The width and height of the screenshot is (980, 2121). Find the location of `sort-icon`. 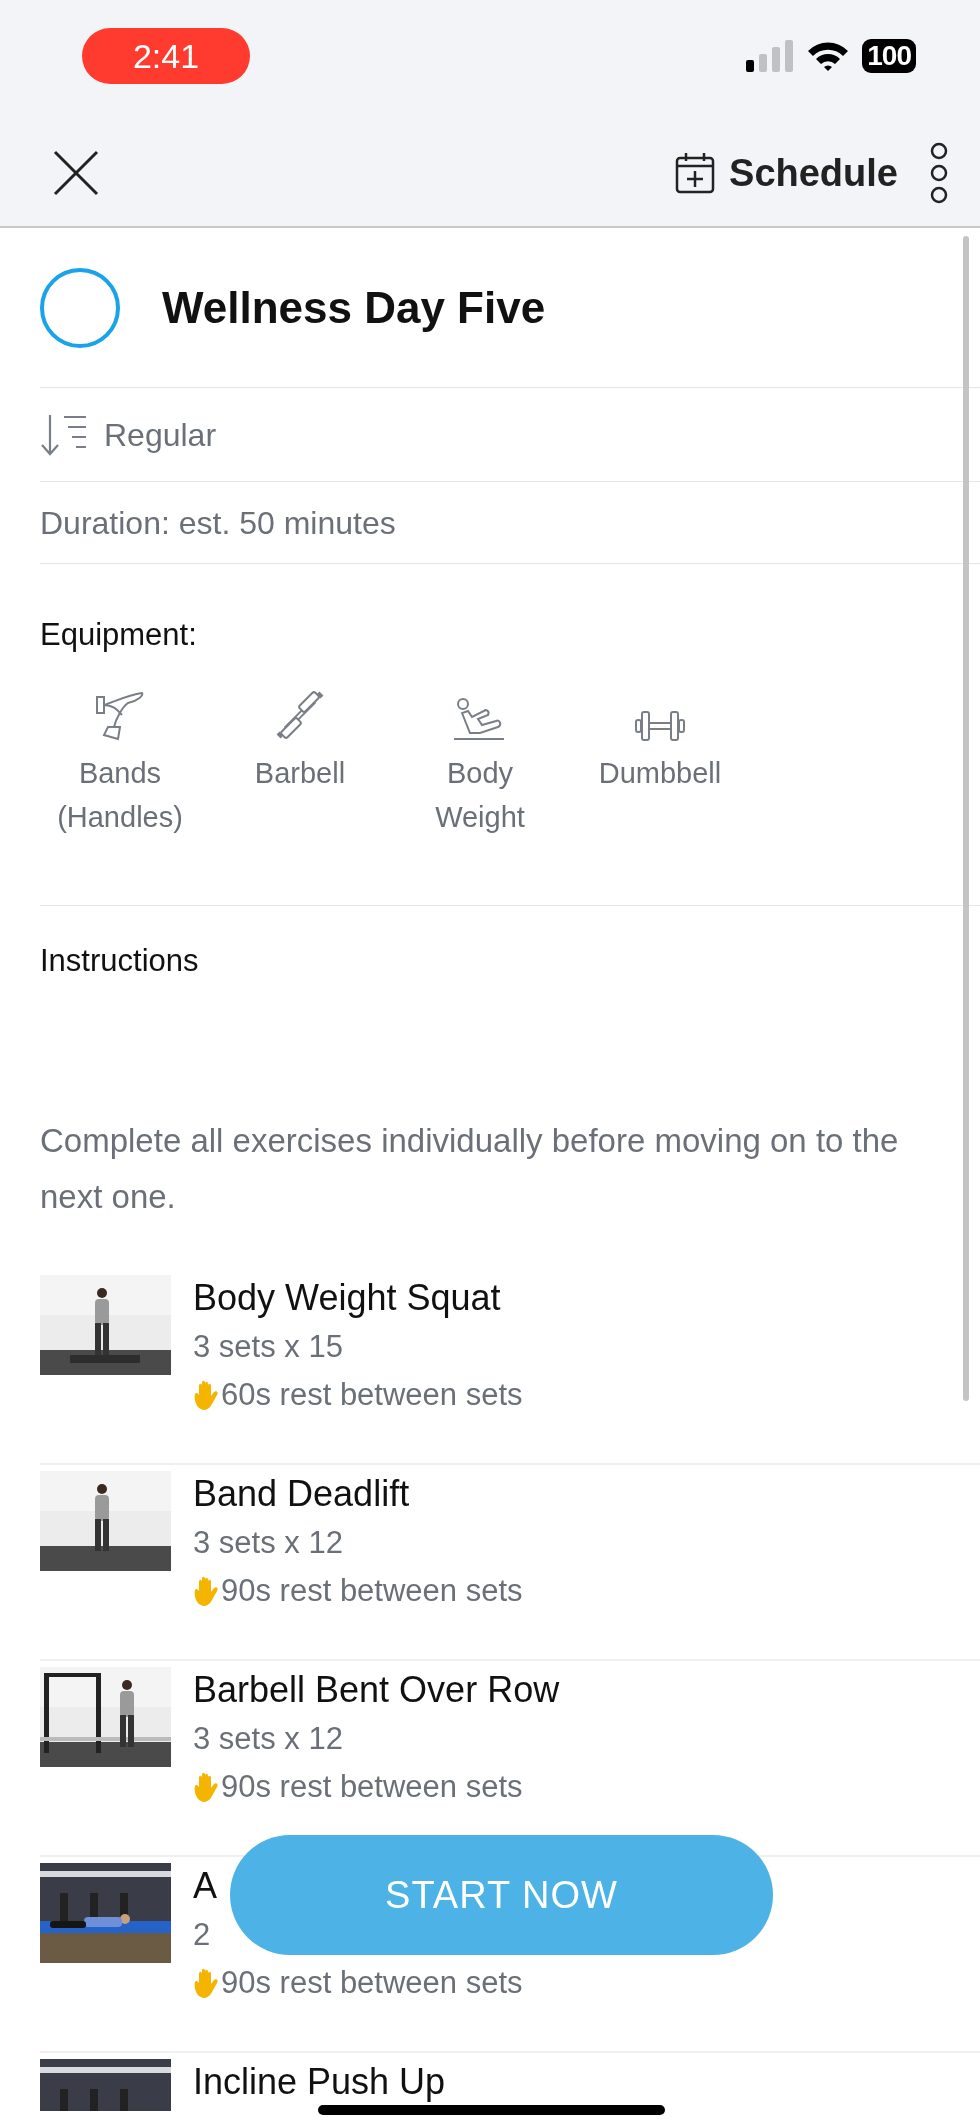

sort-icon is located at coordinates (64, 434).